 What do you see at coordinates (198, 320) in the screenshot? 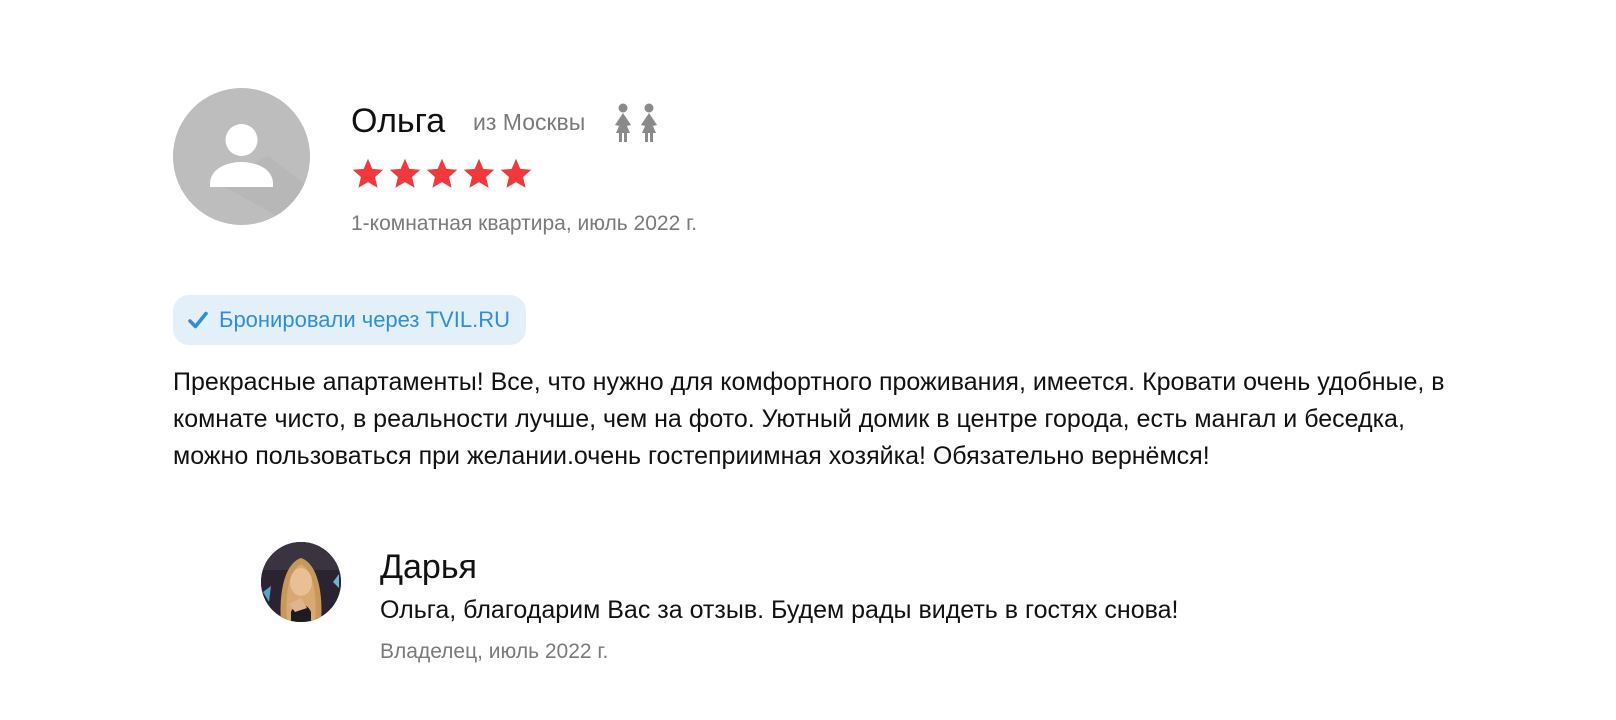
I see `checkmark-icon` at bounding box center [198, 320].